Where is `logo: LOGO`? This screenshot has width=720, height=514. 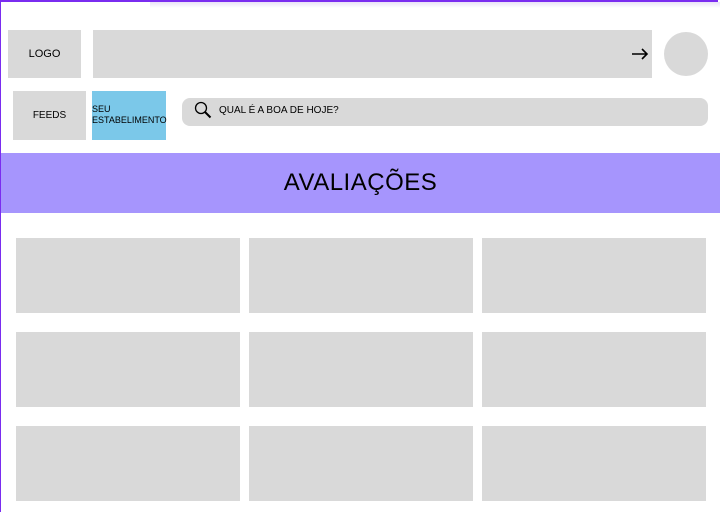
logo: LOGO is located at coordinates (44, 54).